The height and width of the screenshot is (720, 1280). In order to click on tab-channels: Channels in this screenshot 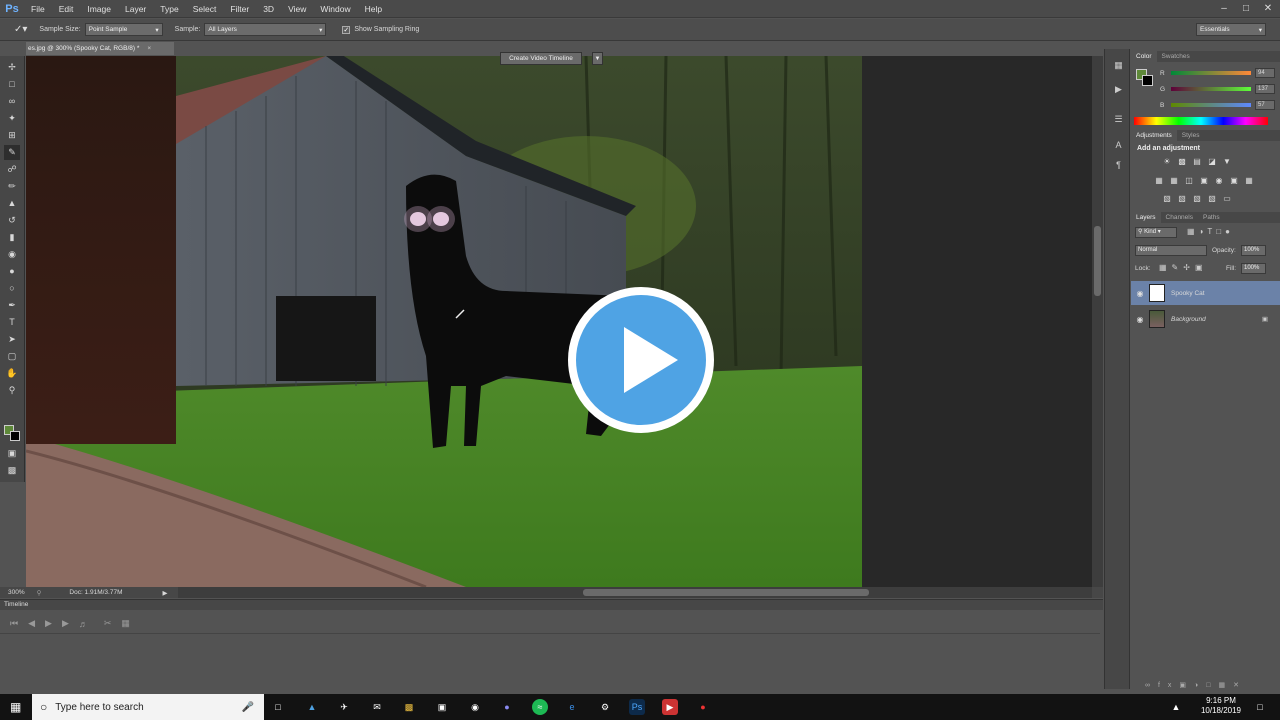, I will do `click(1179, 217)`.